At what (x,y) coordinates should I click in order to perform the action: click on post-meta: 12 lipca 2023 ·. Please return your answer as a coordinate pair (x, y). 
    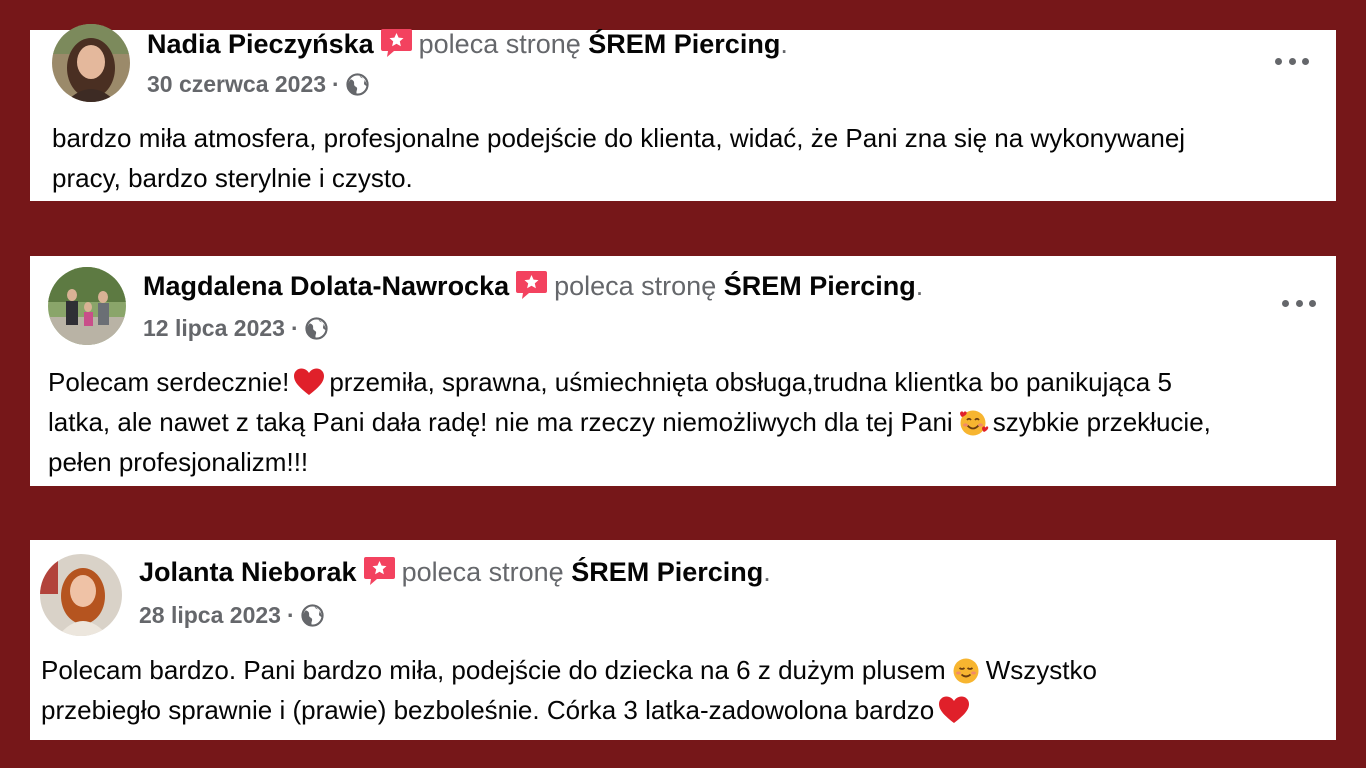
    Looking at the image, I should click on (235, 328).